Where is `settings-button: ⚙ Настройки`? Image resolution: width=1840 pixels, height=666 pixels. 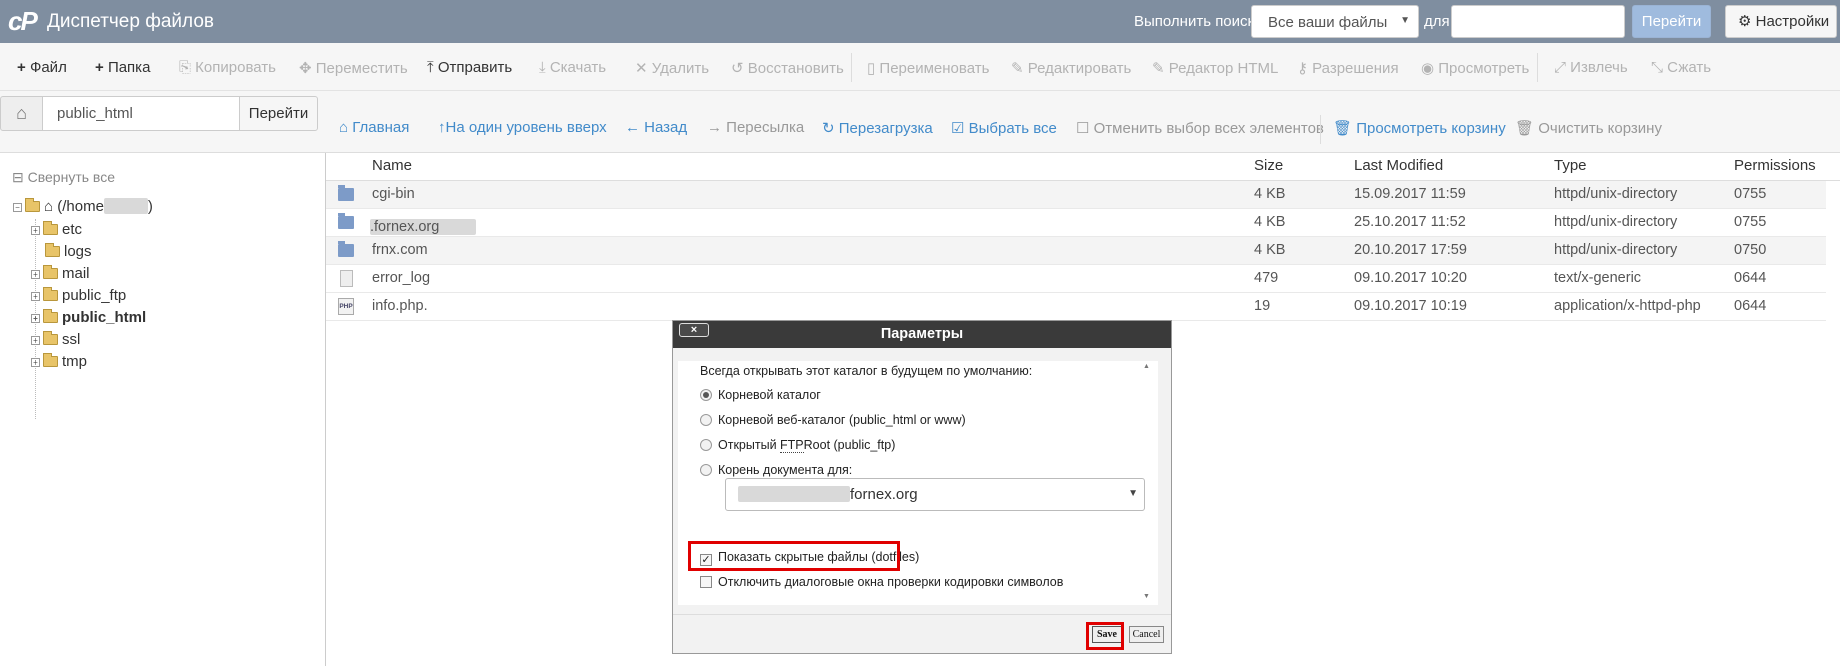
settings-button: ⚙ Настройки is located at coordinates (1781, 21).